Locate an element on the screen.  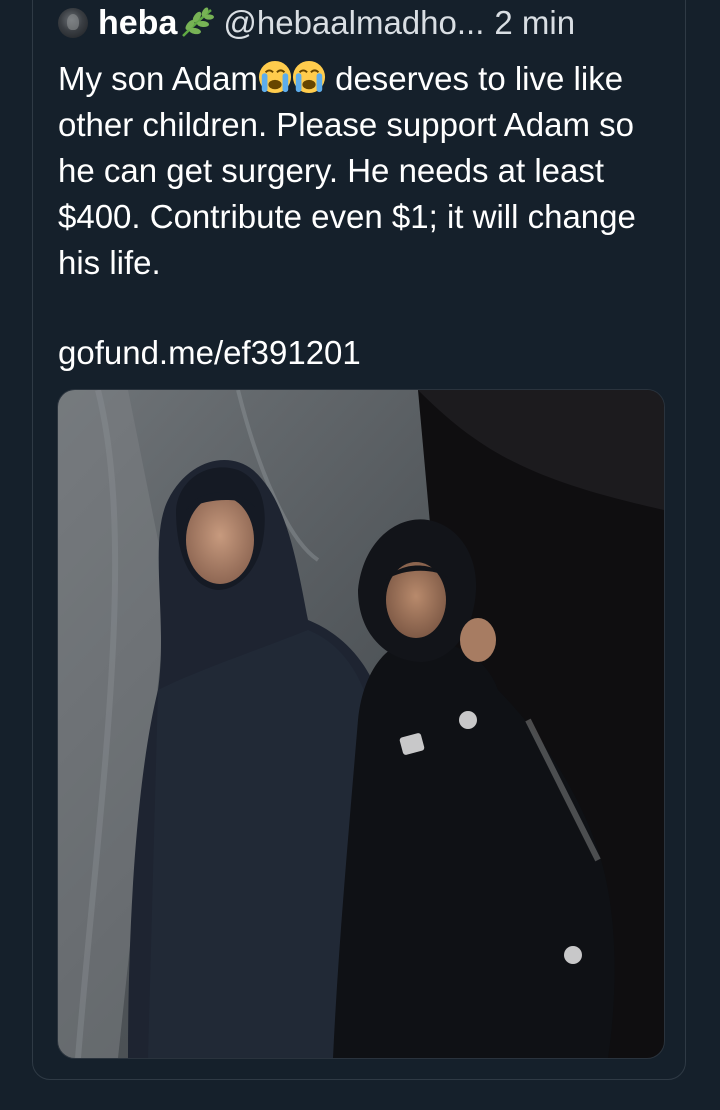
avatar is located at coordinates (73, 23).